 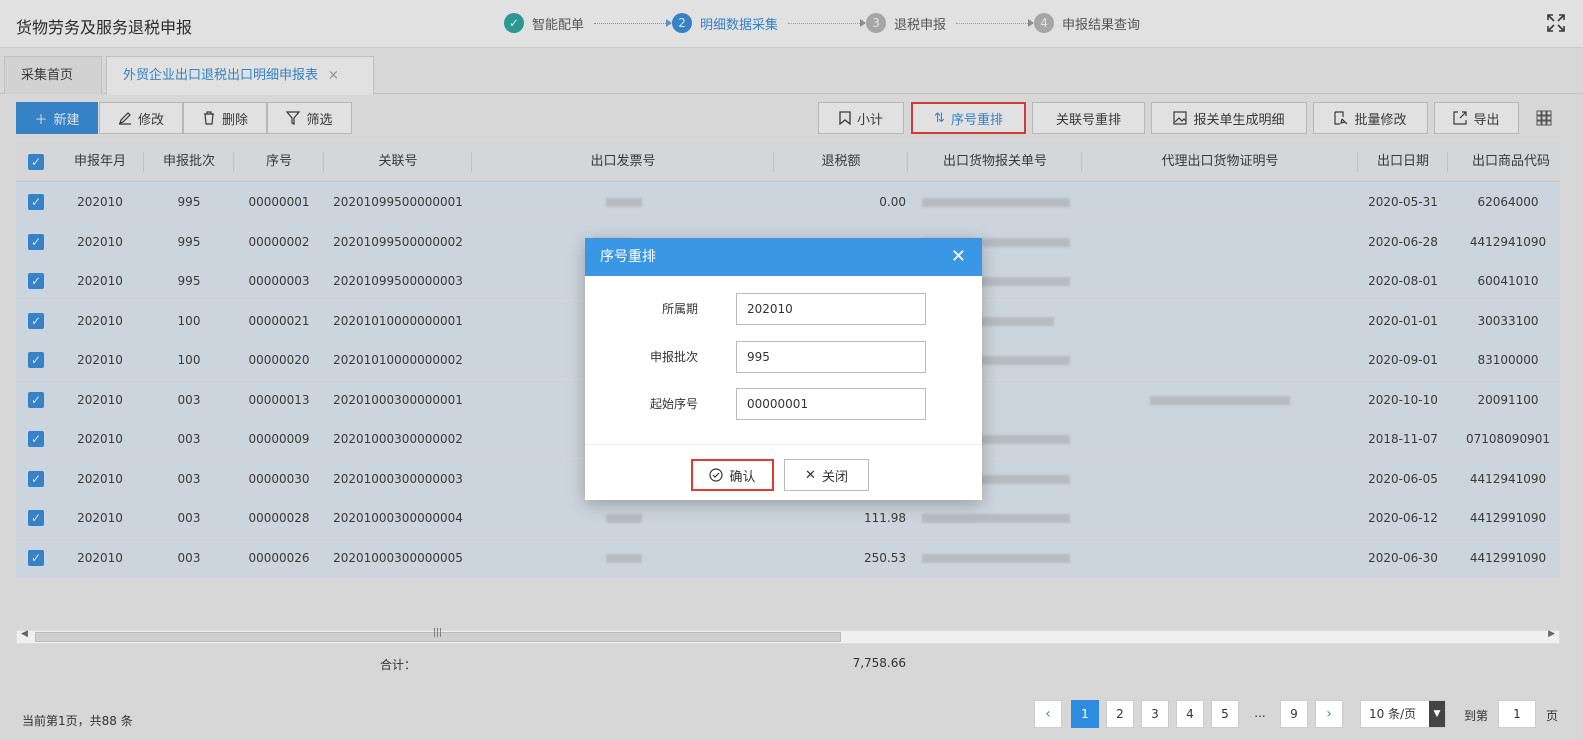 I want to click on form-row-period: 所属期, so click(x=783, y=309).